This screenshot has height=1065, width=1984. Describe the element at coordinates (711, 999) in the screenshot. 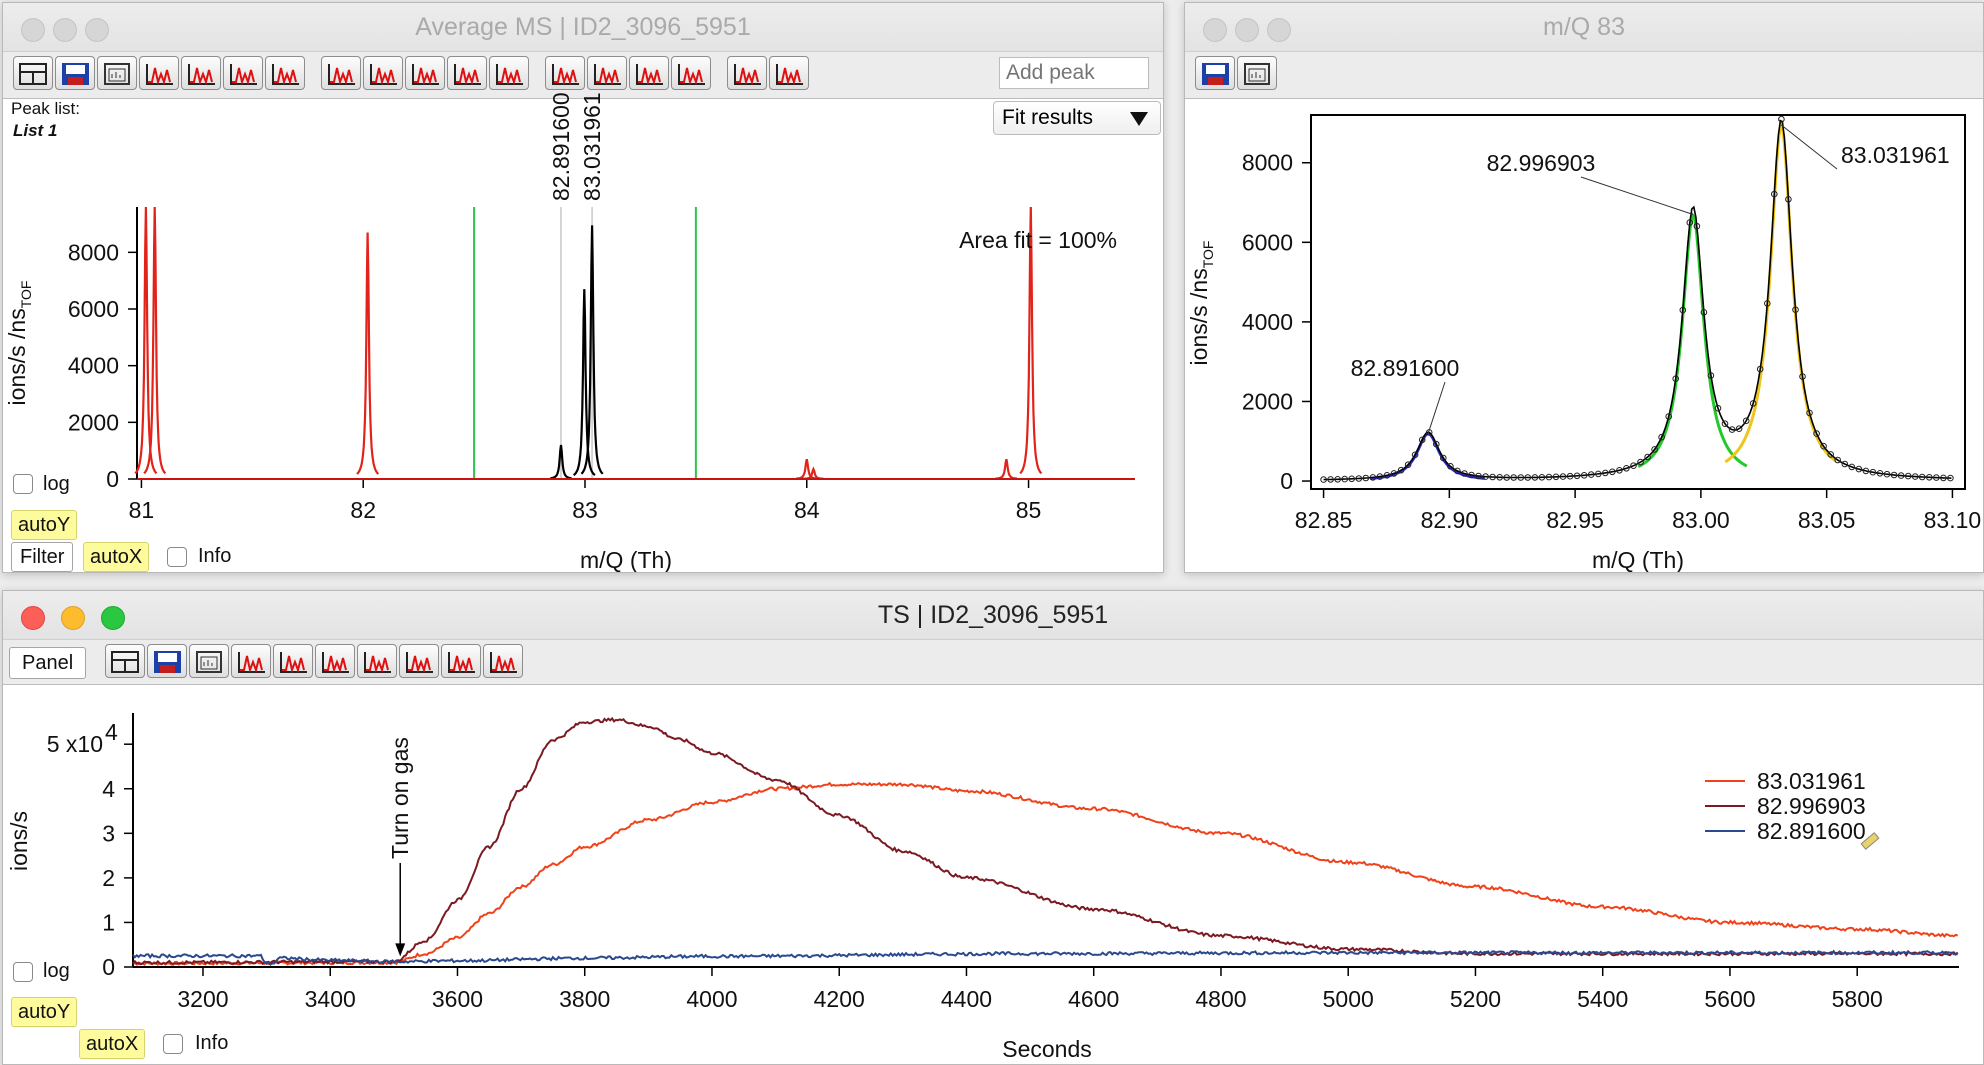

I see `ts-x-tick-label: 4000` at that location.